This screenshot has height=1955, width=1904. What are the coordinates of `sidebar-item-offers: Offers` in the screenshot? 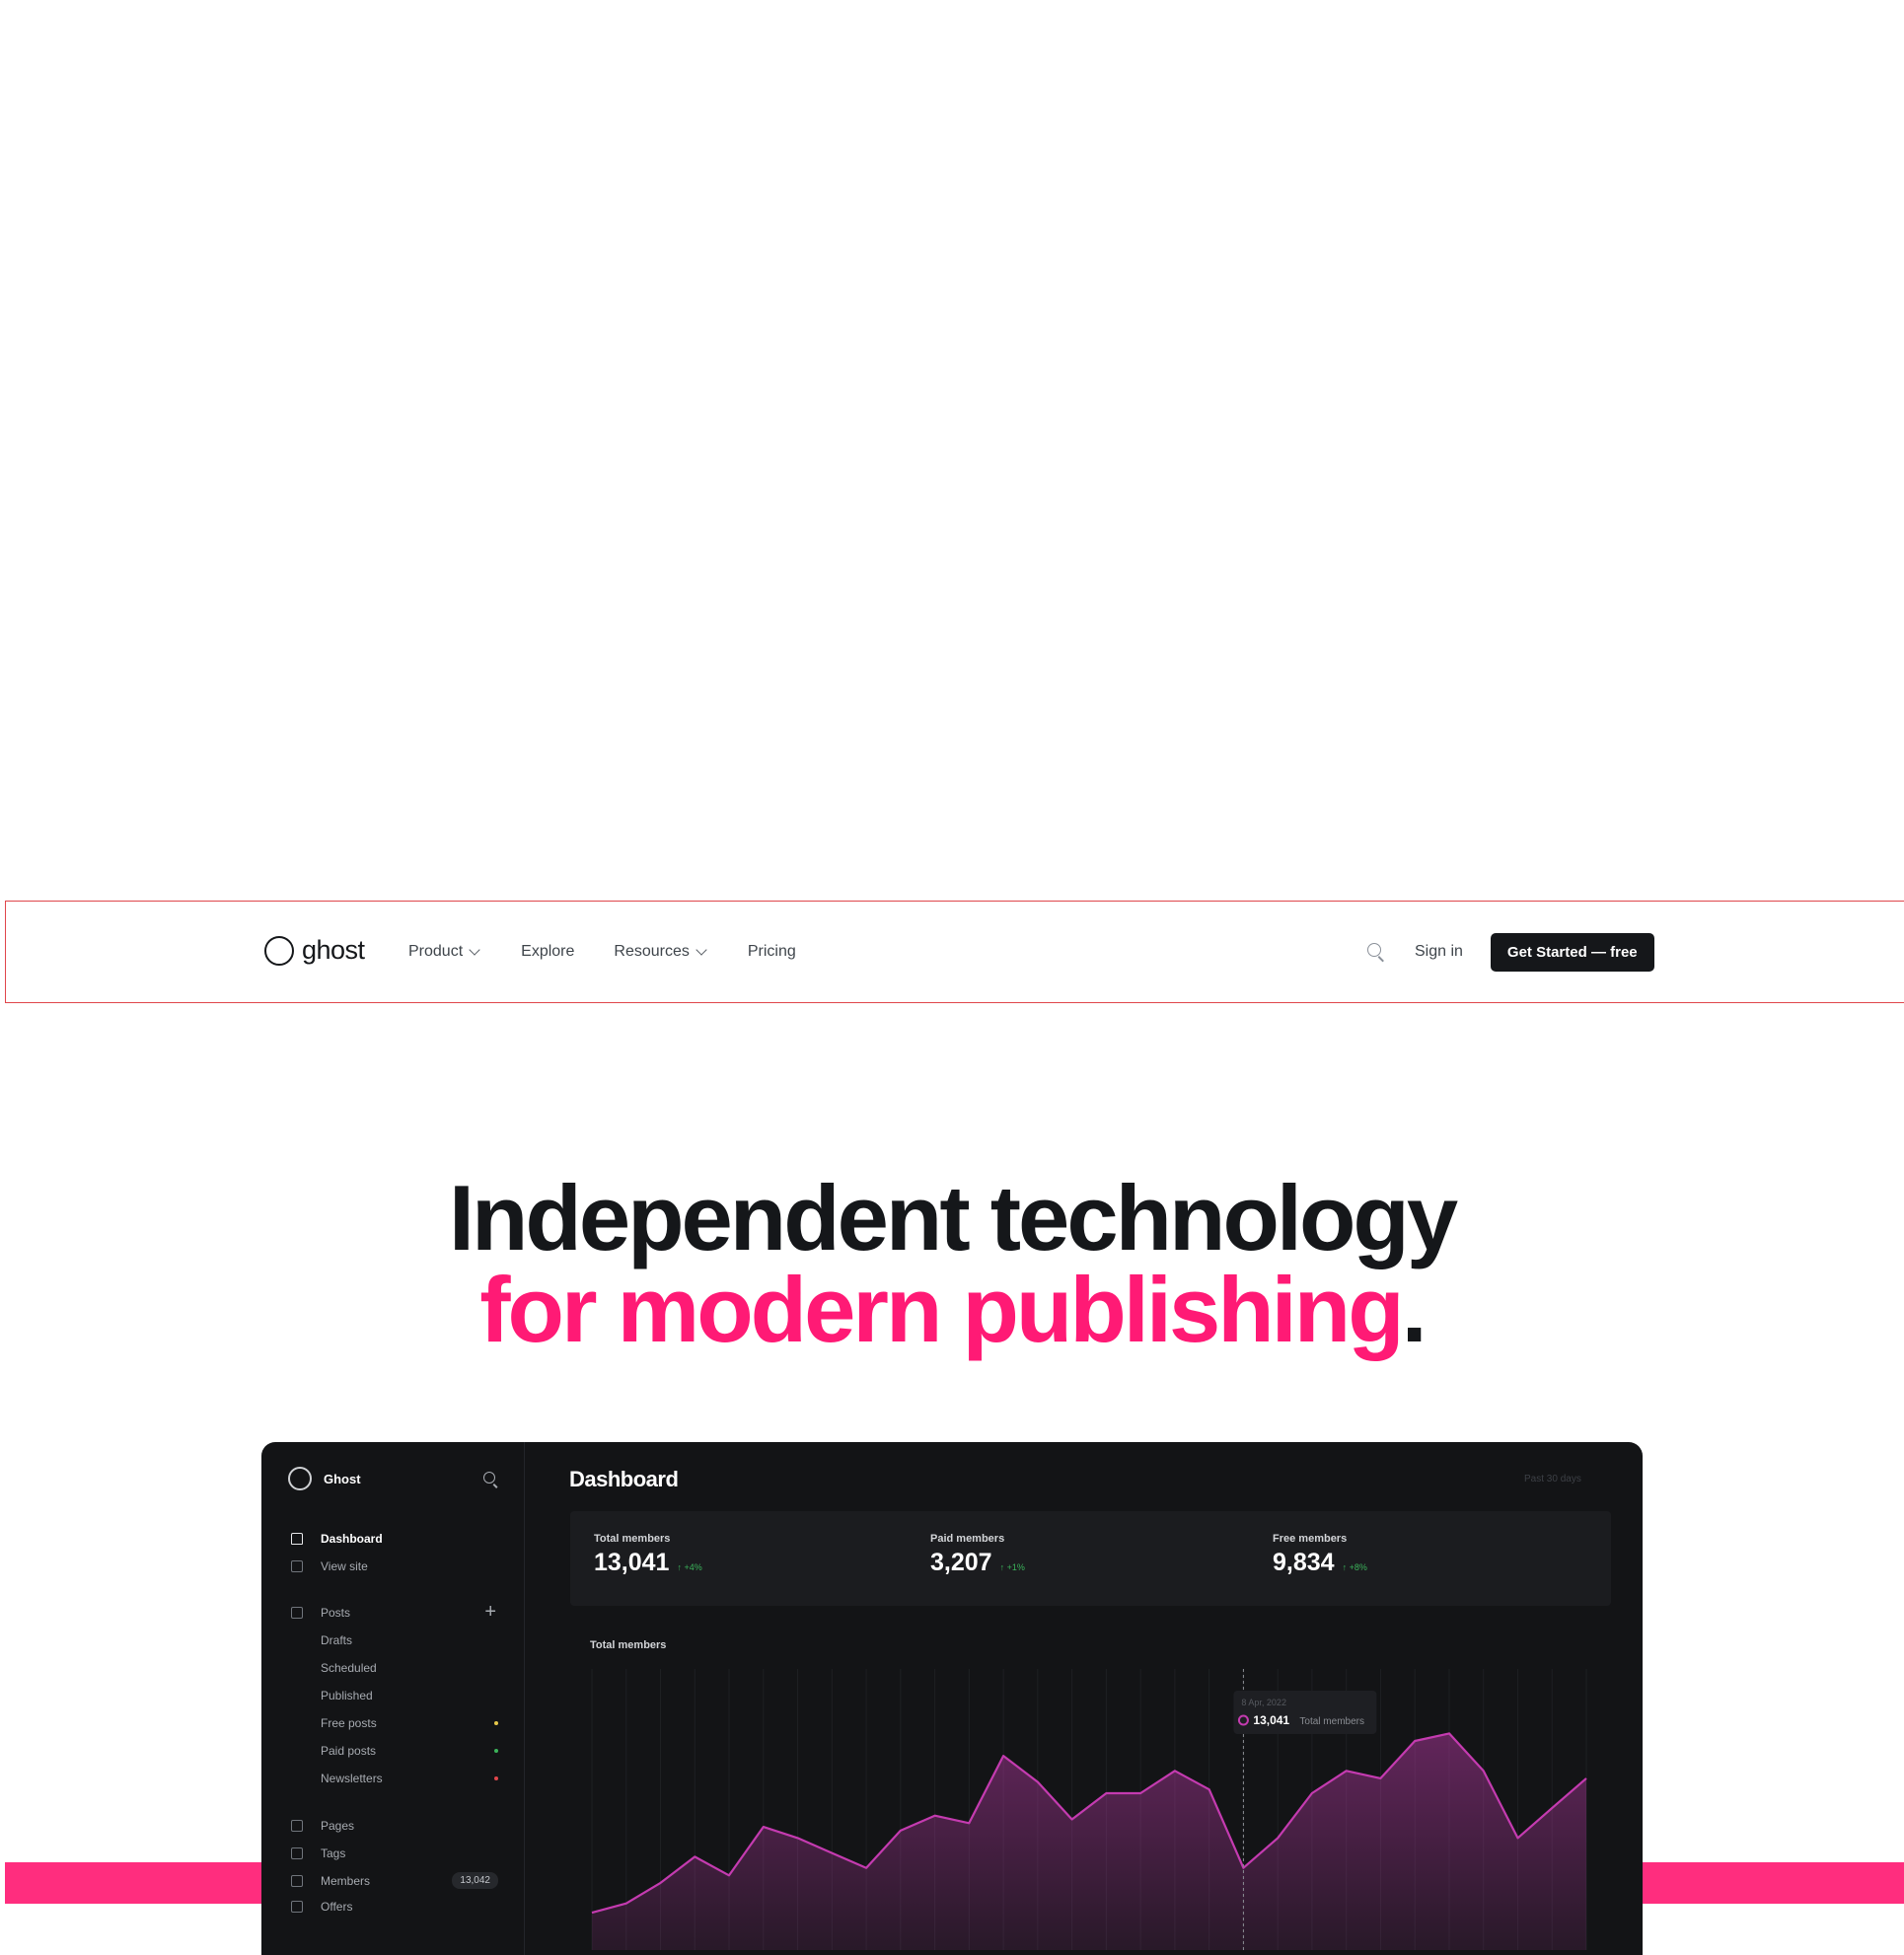 It's located at (394, 1907).